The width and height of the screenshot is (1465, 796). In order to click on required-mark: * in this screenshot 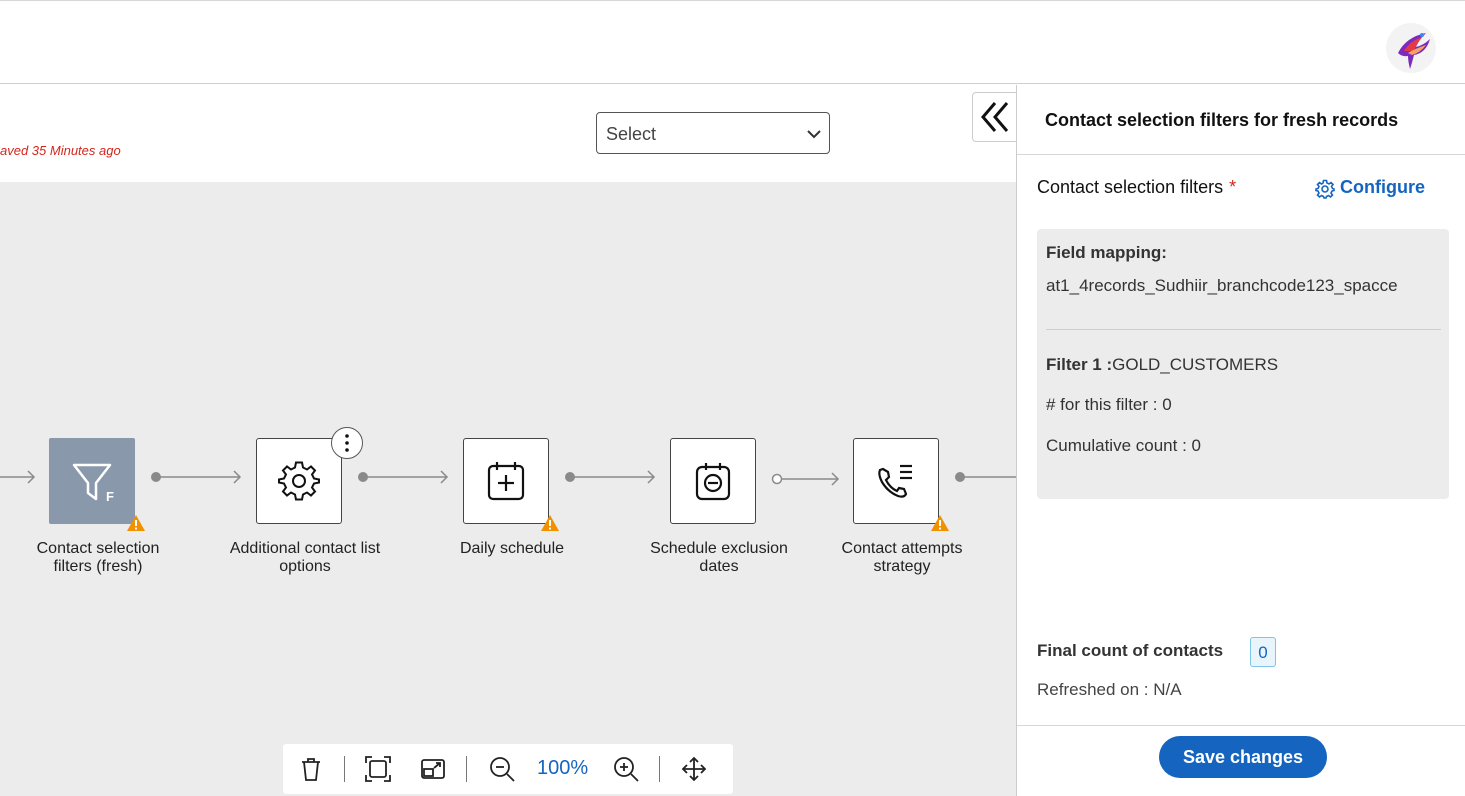, I will do `click(1233, 187)`.